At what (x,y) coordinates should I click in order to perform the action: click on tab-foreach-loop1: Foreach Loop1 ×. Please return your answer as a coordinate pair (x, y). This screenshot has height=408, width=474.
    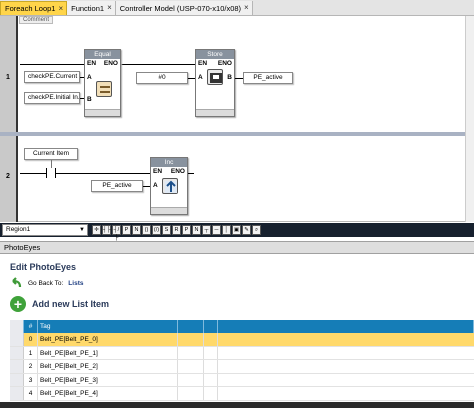
    Looking at the image, I should click on (34, 8).